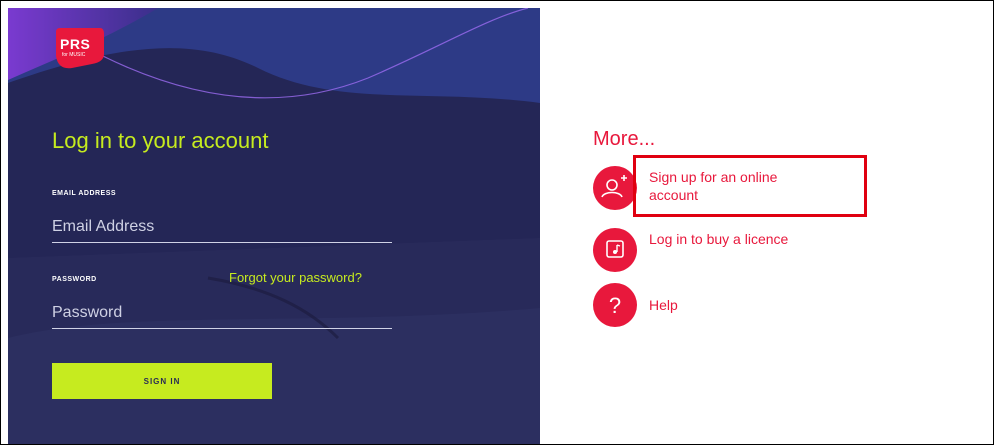 The height and width of the screenshot is (445, 994). I want to click on highlight-box, so click(750, 186).